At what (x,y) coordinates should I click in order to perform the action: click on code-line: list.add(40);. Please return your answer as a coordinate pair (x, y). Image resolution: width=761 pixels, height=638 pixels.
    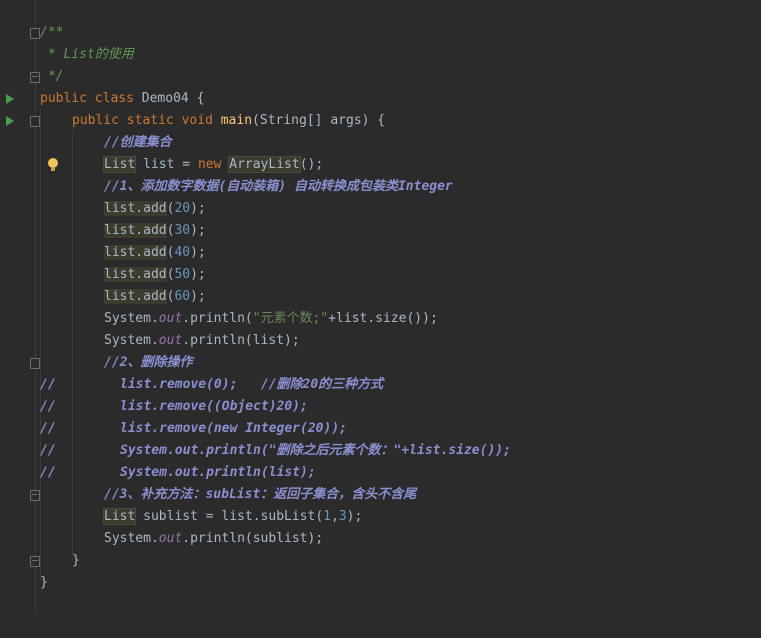
    Looking at the image, I should click on (380, 253).